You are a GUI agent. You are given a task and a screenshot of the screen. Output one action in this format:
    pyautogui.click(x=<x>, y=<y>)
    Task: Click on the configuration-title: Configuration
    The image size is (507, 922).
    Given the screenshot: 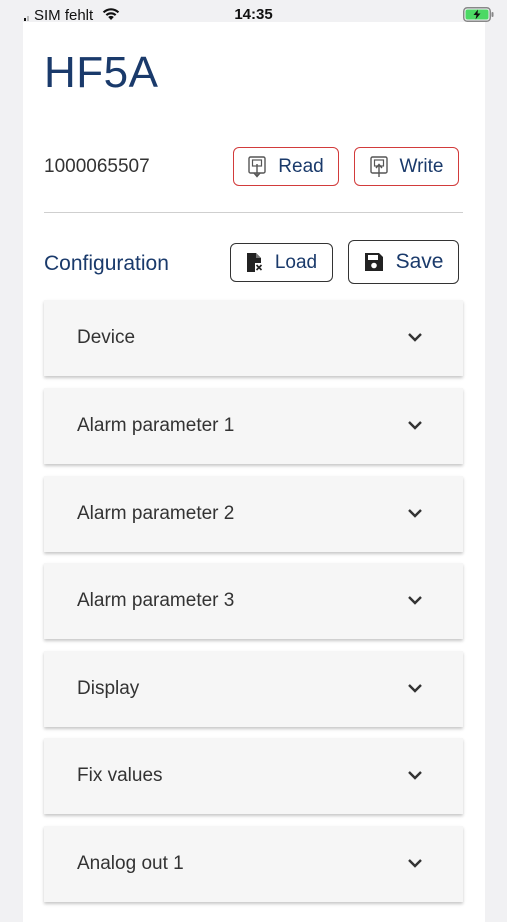 What is the action you would take?
    pyautogui.click(x=106, y=263)
    